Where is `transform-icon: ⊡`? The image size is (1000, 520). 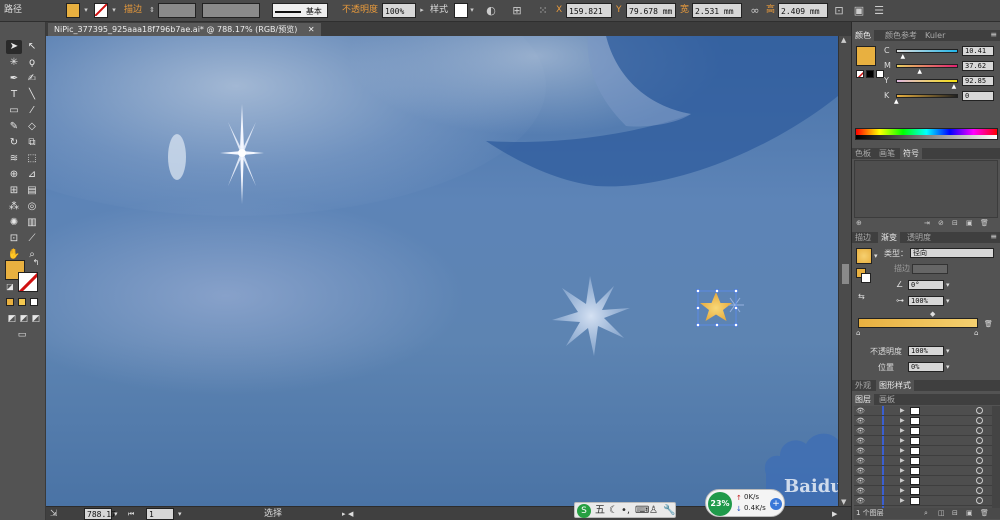 transform-icon: ⊡ is located at coordinates (839, 10).